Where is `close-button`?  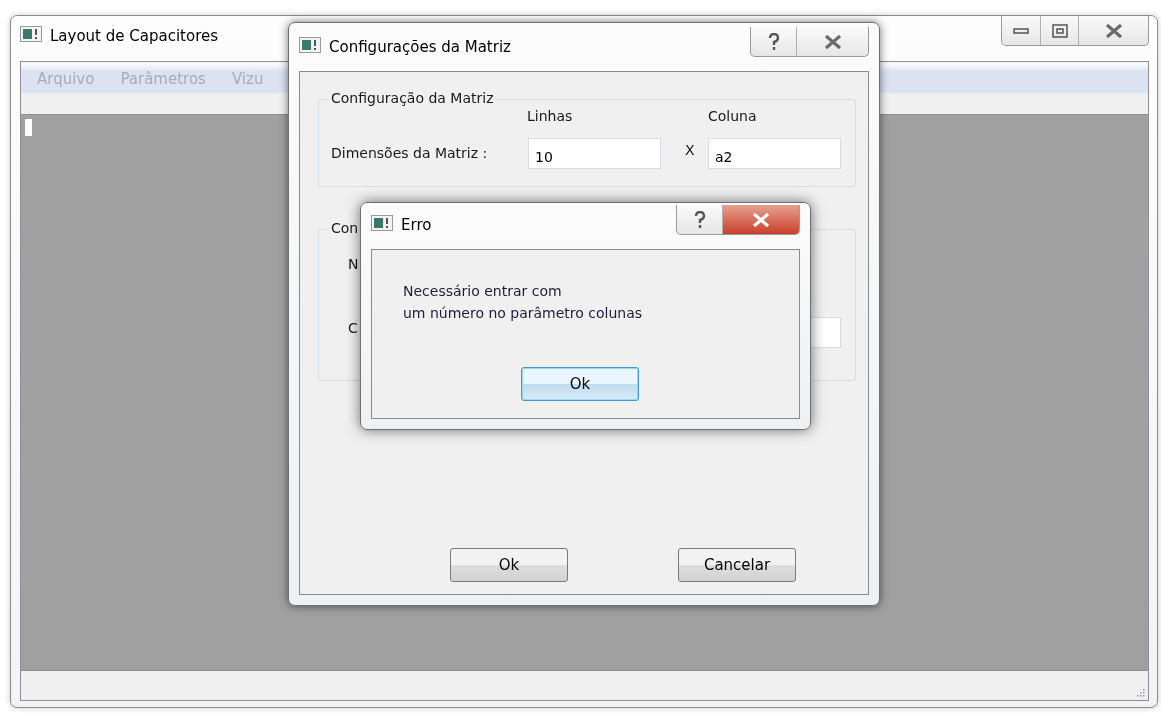
close-button is located at coordinates (760, 219).